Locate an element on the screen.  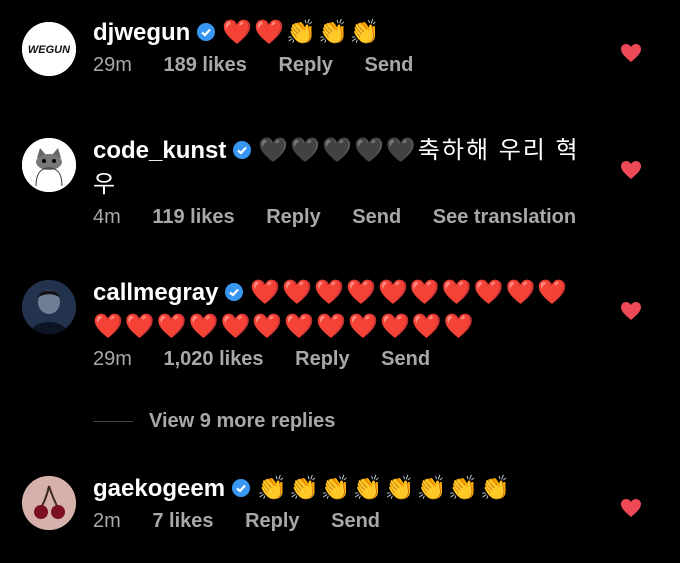
cat-drawing-image is located at coordinates (49, 165).